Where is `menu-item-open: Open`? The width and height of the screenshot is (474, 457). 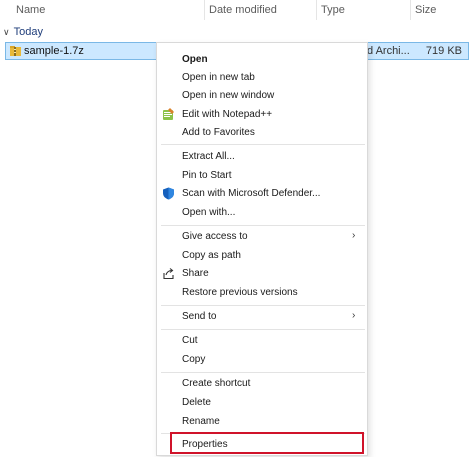
menu-item-open: Open is located at coordinates (263, 60).